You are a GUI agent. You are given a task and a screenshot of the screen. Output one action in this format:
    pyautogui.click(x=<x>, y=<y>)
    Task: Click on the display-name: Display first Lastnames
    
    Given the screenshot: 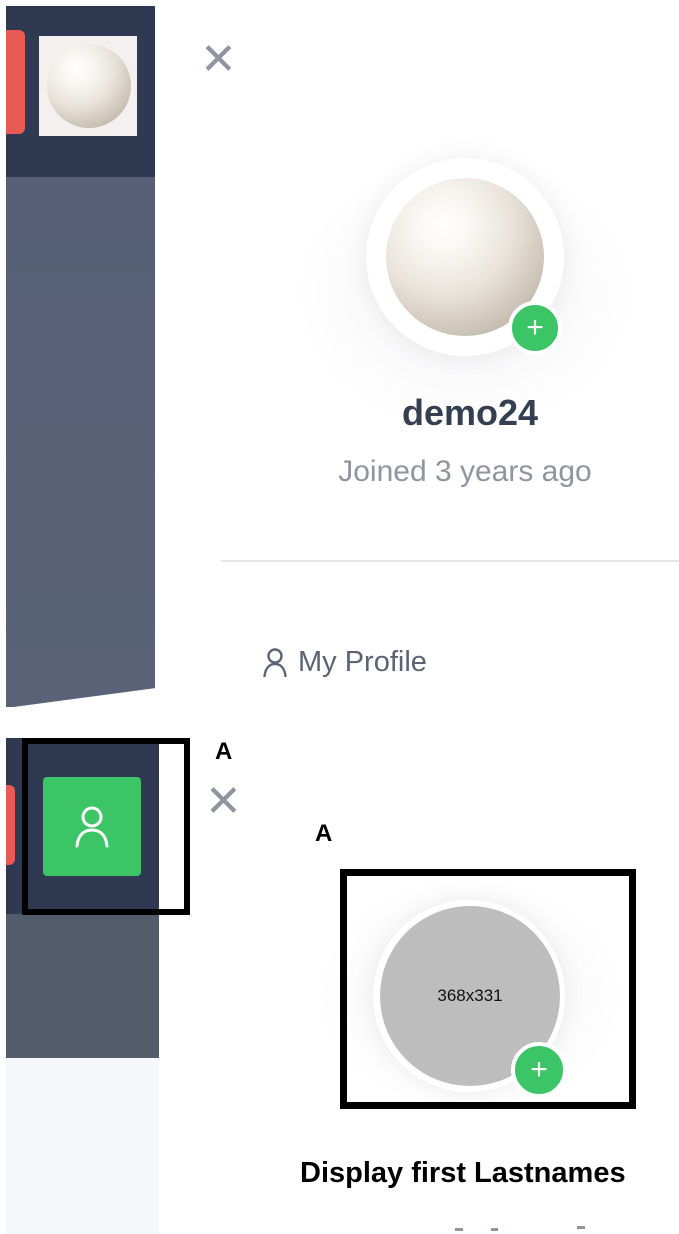 What is the action you would take?
    pyautogui.click(x=463, y=1173)
    